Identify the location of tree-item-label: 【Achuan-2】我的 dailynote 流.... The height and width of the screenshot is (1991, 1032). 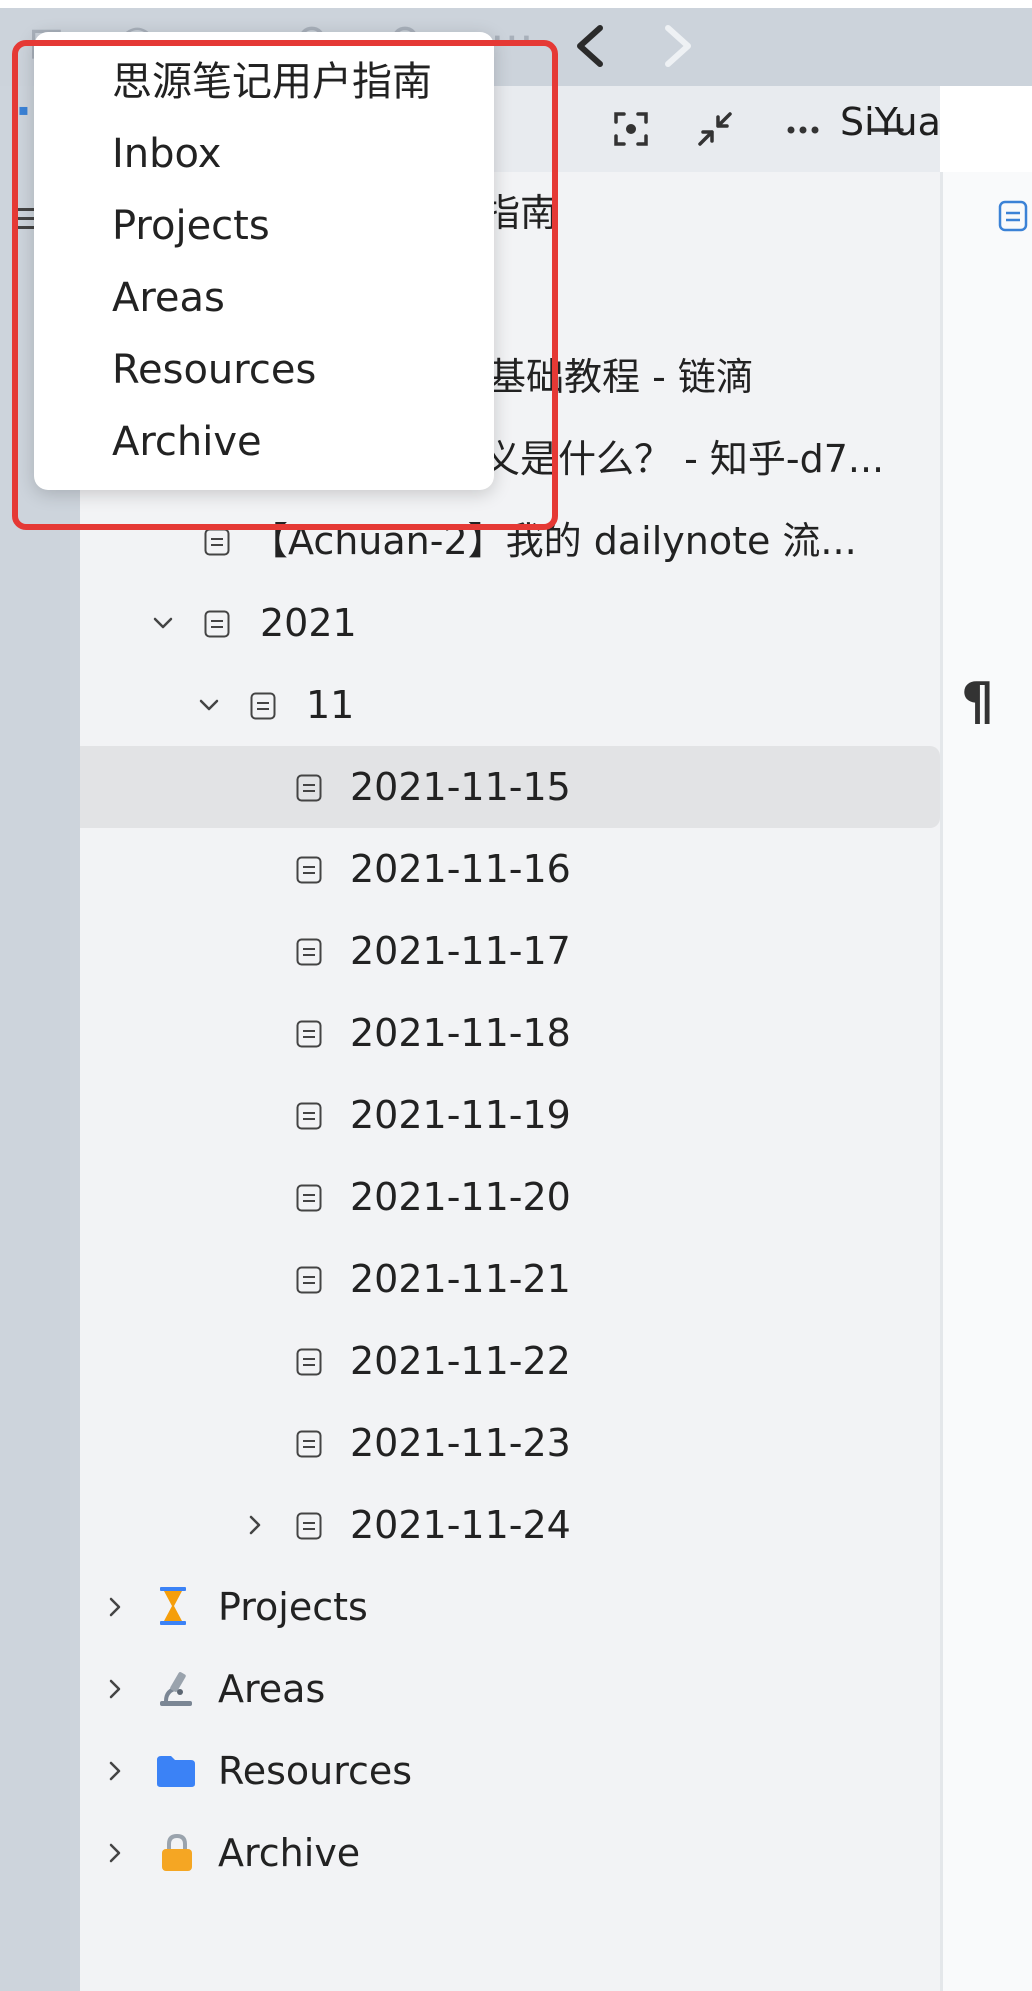
(553, 541).